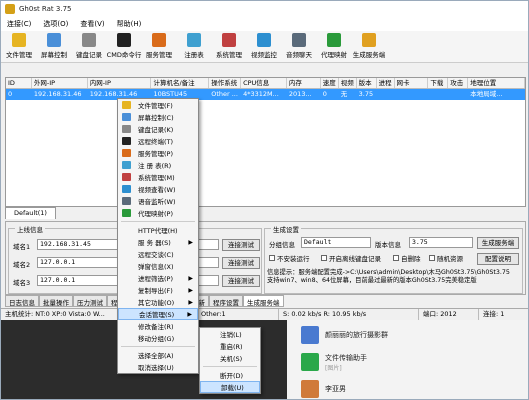  What do you see at coordinates (230, 358) in the screenshot?
I see `submenu-item: 关机(S)` at bounding box center [230, 358].